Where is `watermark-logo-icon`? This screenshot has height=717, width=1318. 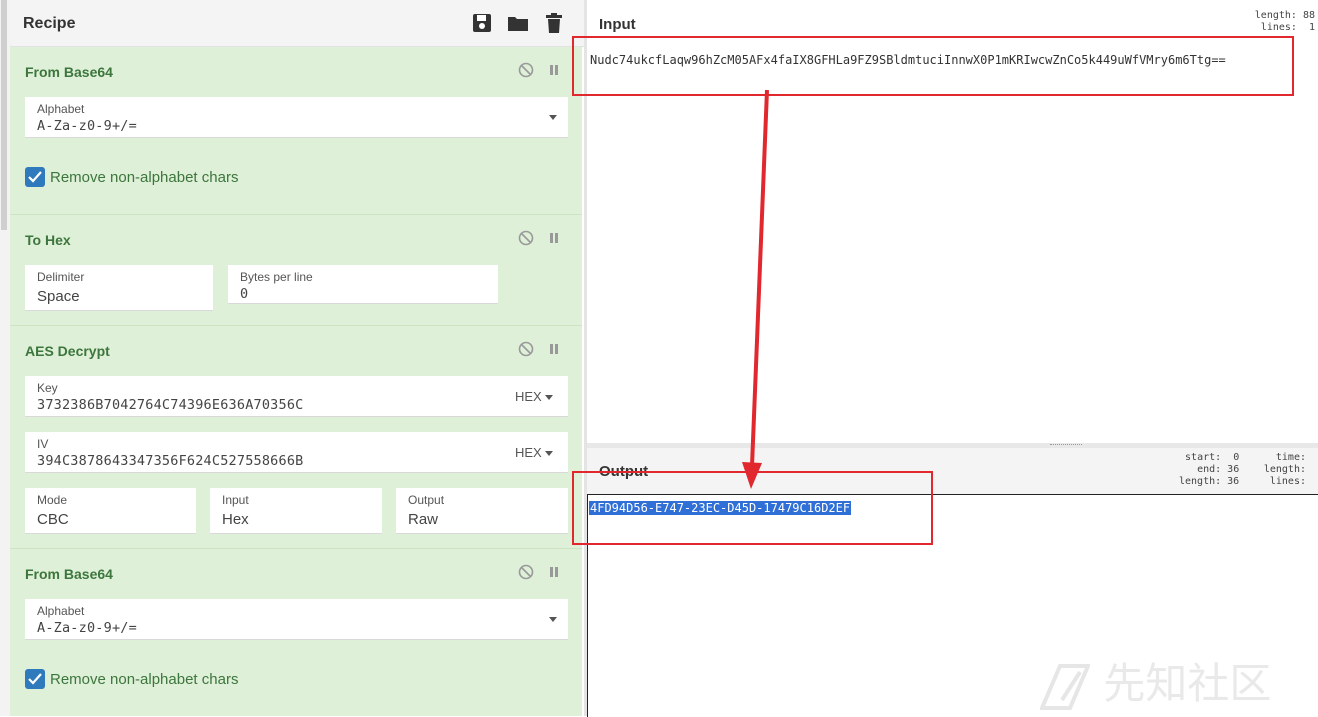 watermark-logo-icon is located at coordinates (1065, 686).